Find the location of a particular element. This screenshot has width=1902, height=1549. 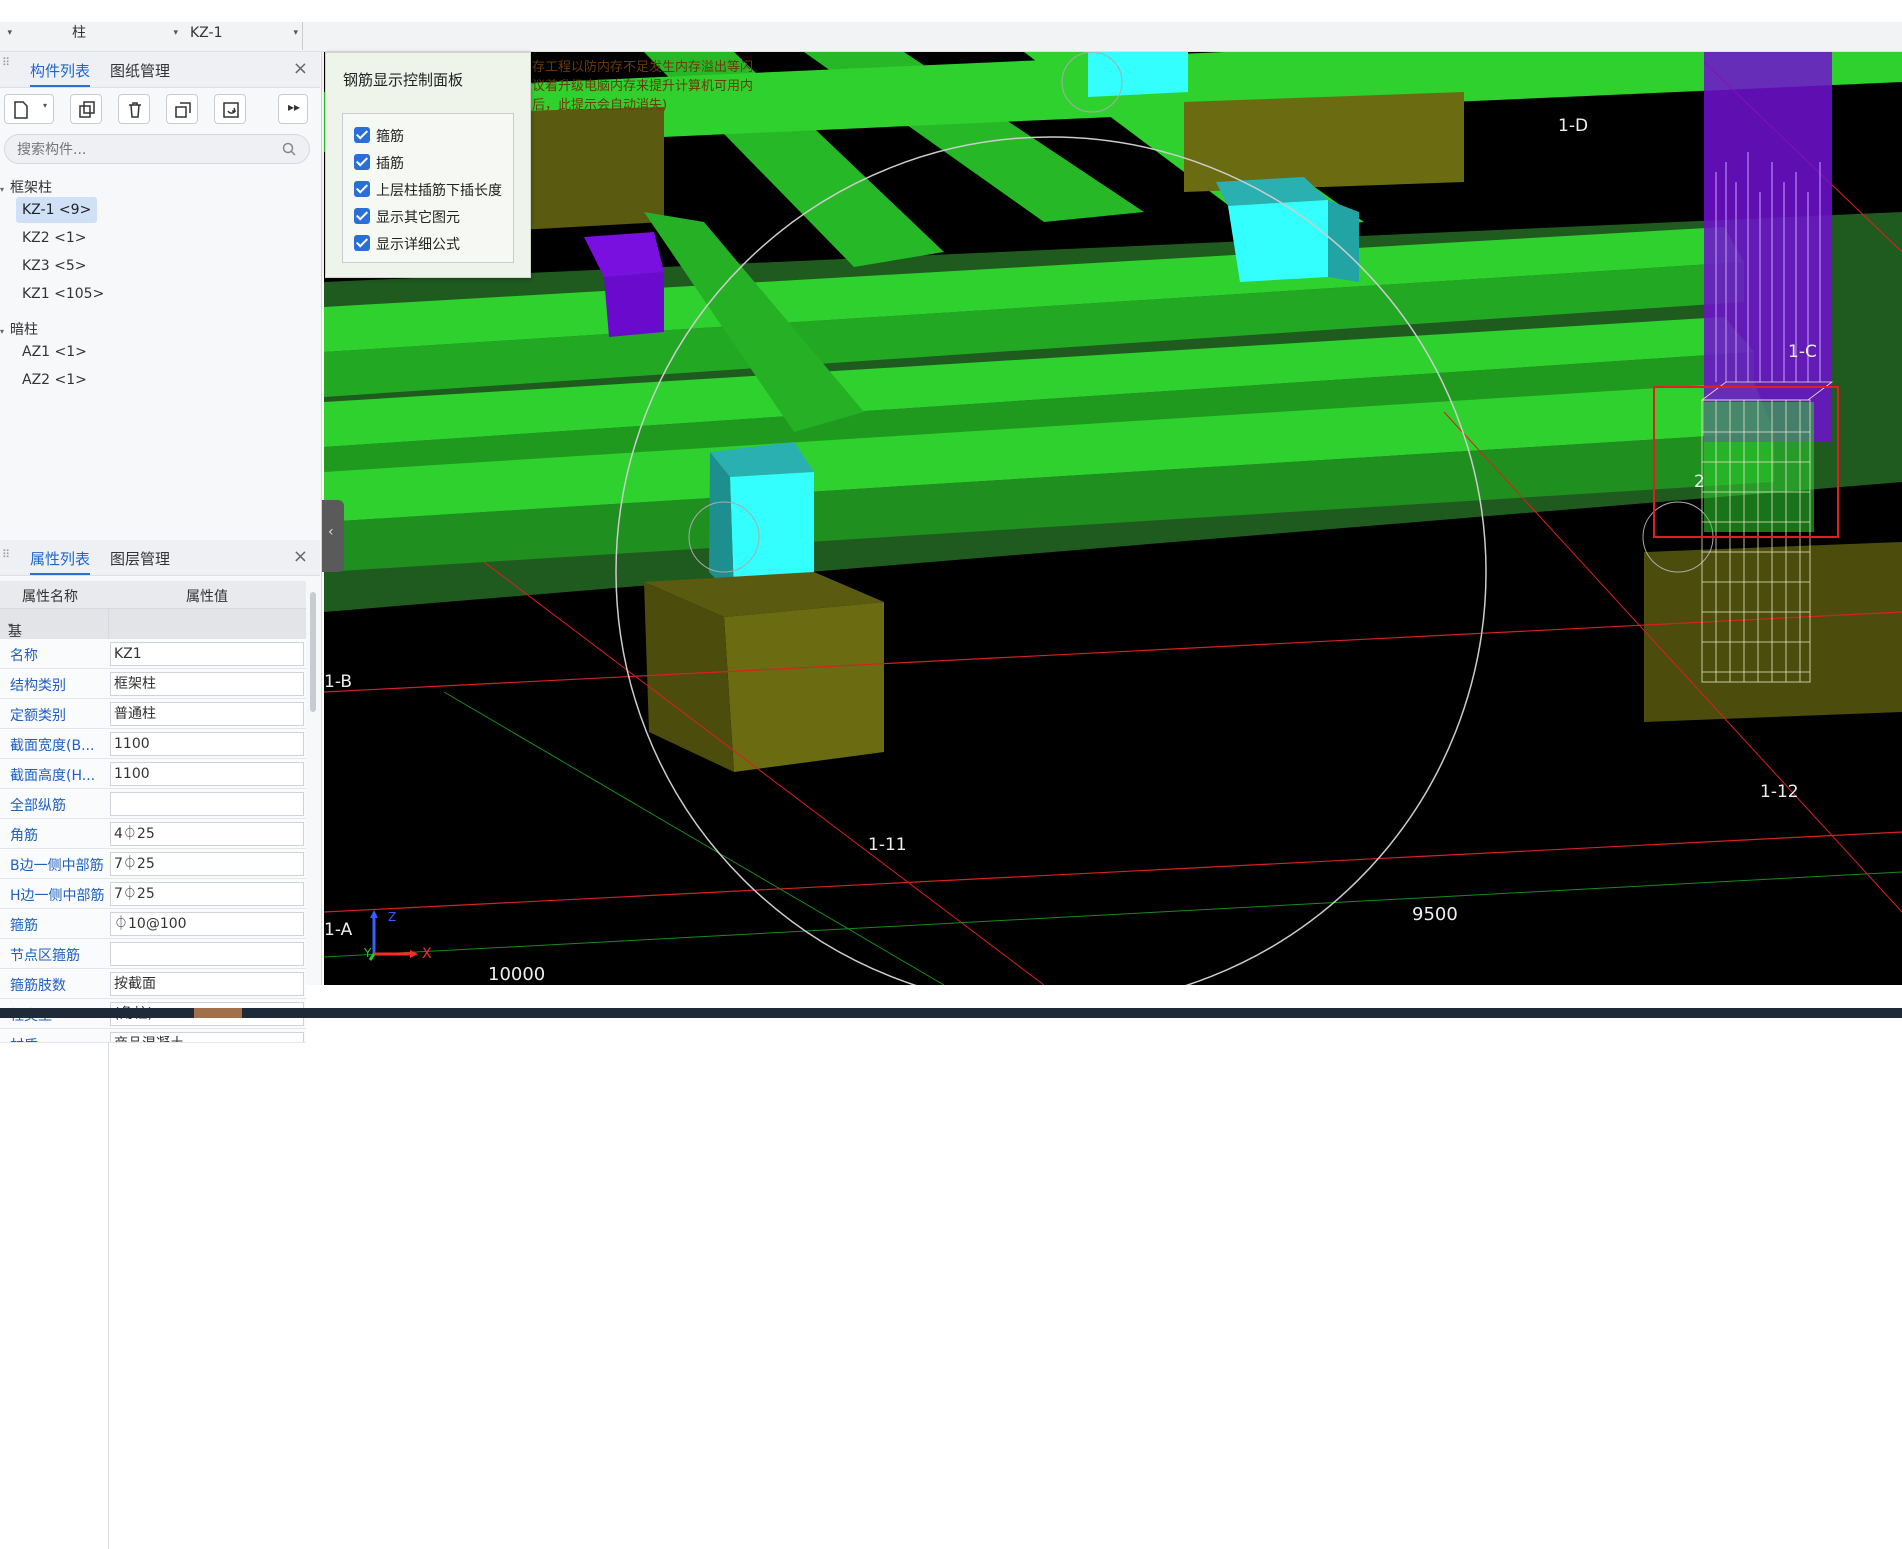

table-row: 截面宽度(B... 1100 is located at coordinates (153, 744).